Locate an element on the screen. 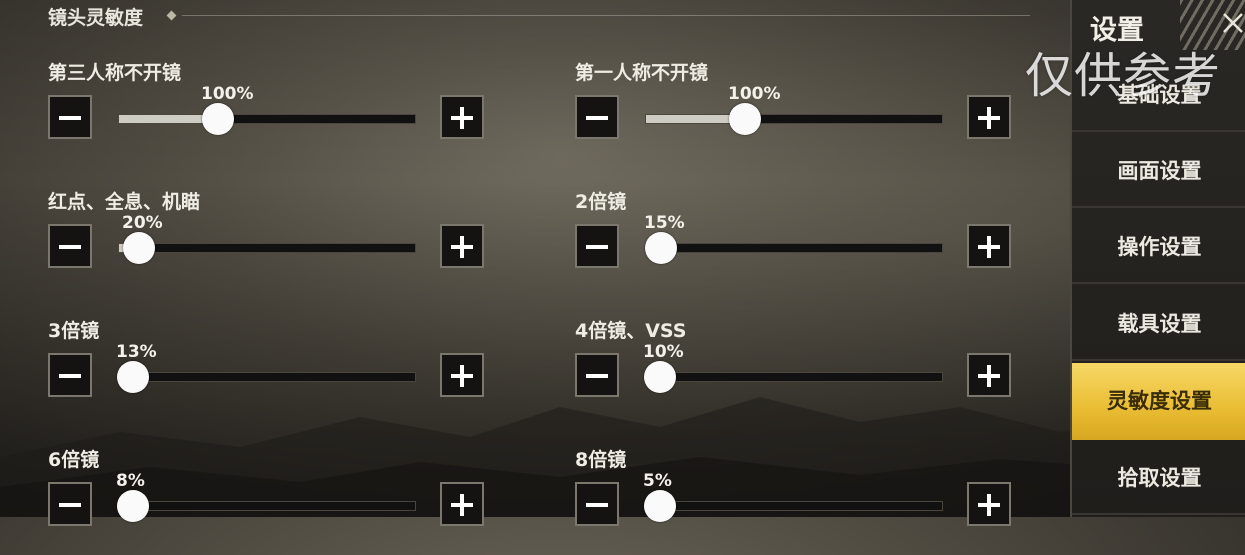  setting-label: 2倍镜 is located at coordinates (601, 202).